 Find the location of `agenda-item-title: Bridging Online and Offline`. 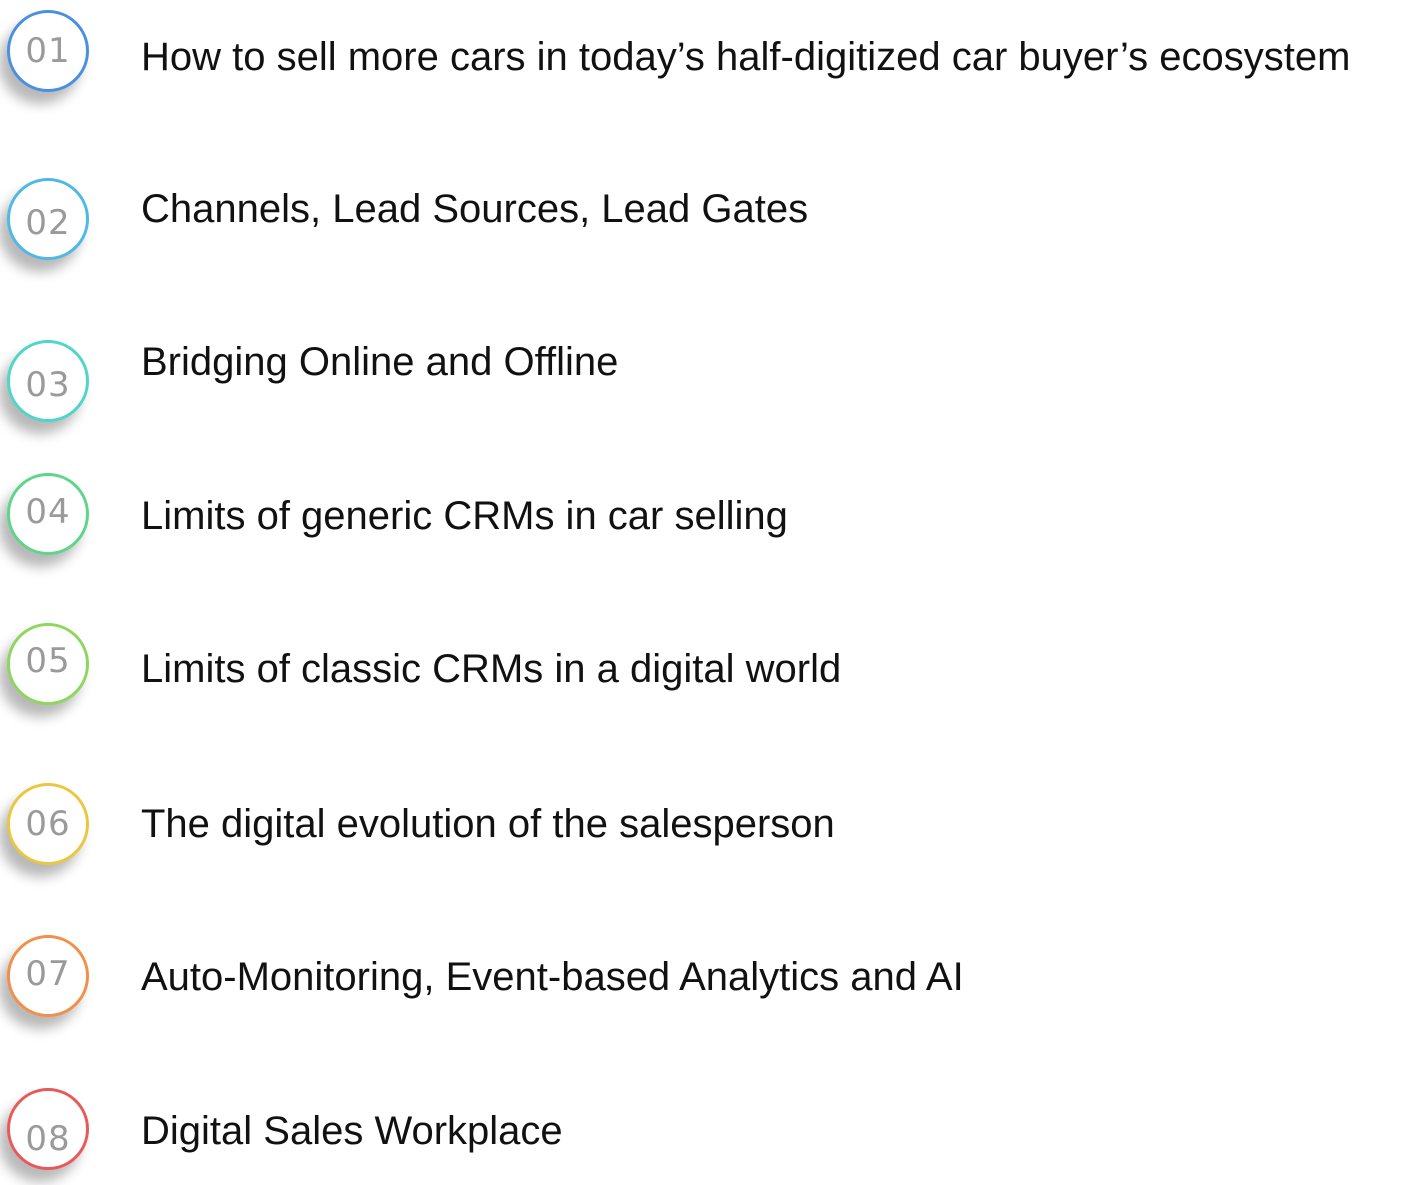

agenda-item-title: Bridging Online and Offline is located at coordinates (380, 362).